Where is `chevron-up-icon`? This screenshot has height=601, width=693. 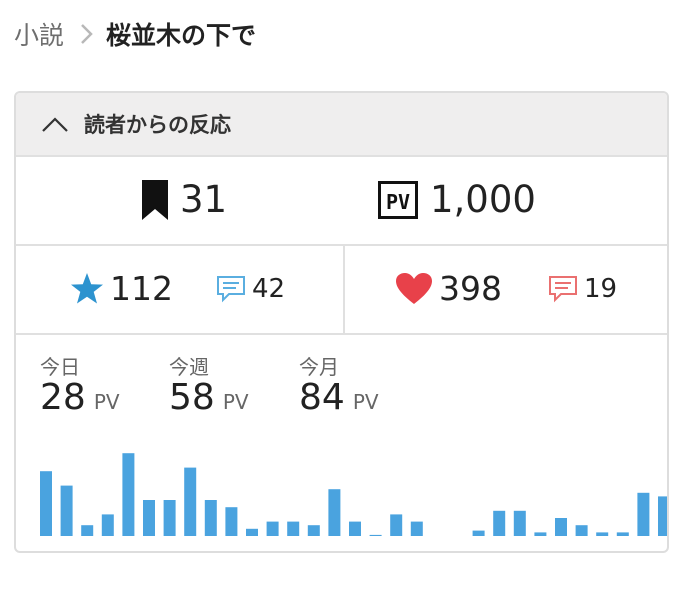 chevron-up-icon is located at coordinates (55, 124).